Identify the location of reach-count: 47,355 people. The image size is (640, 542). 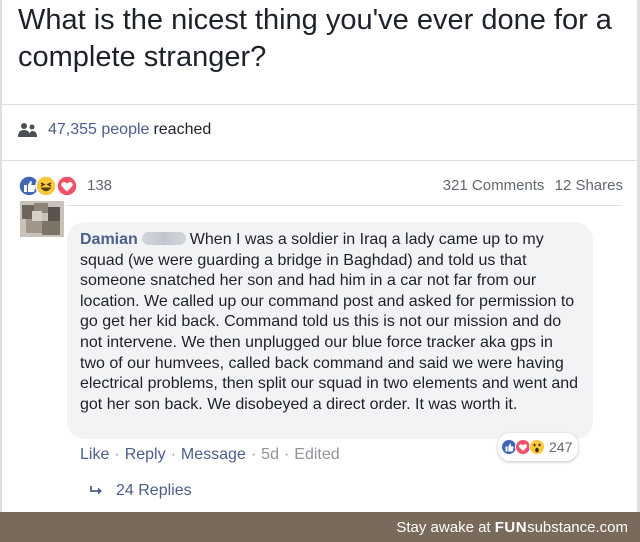
(98, 130).